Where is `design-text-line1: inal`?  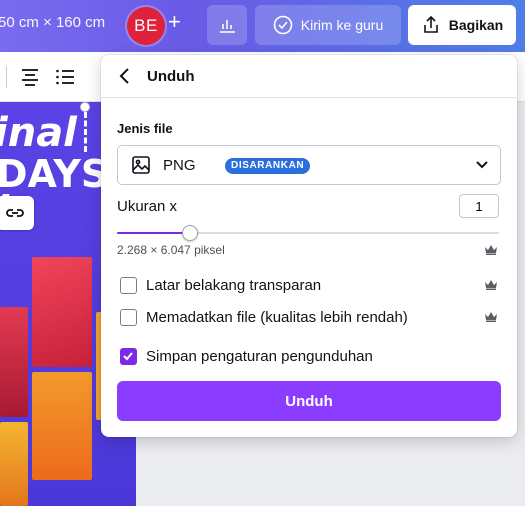 design-text-line1: inal is located at coordinates (38, 133).